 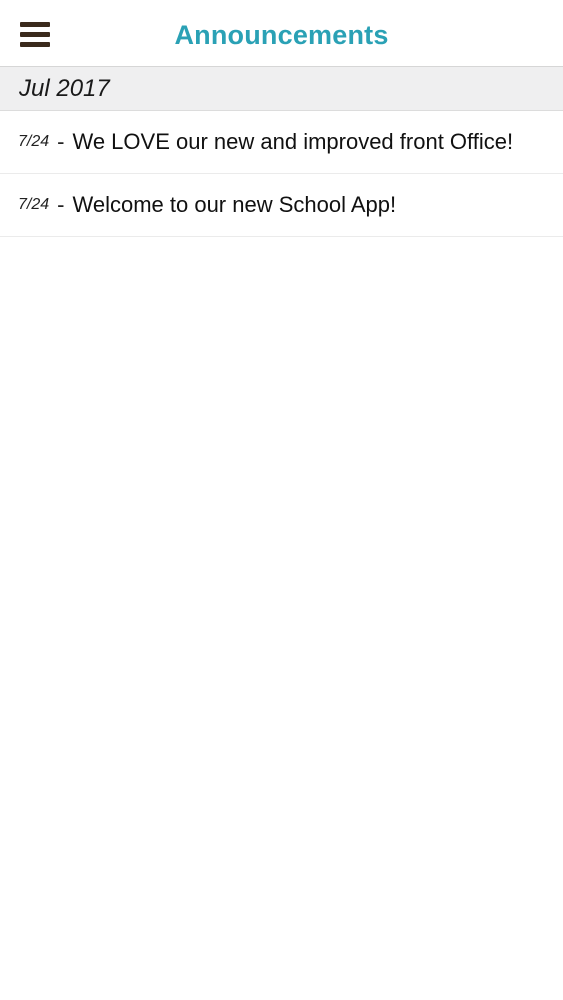 What do you see at coordinates (281, 89) in the screenshot?
I see `month-section-header: Jul 2017` at bounding box center [281, 89].